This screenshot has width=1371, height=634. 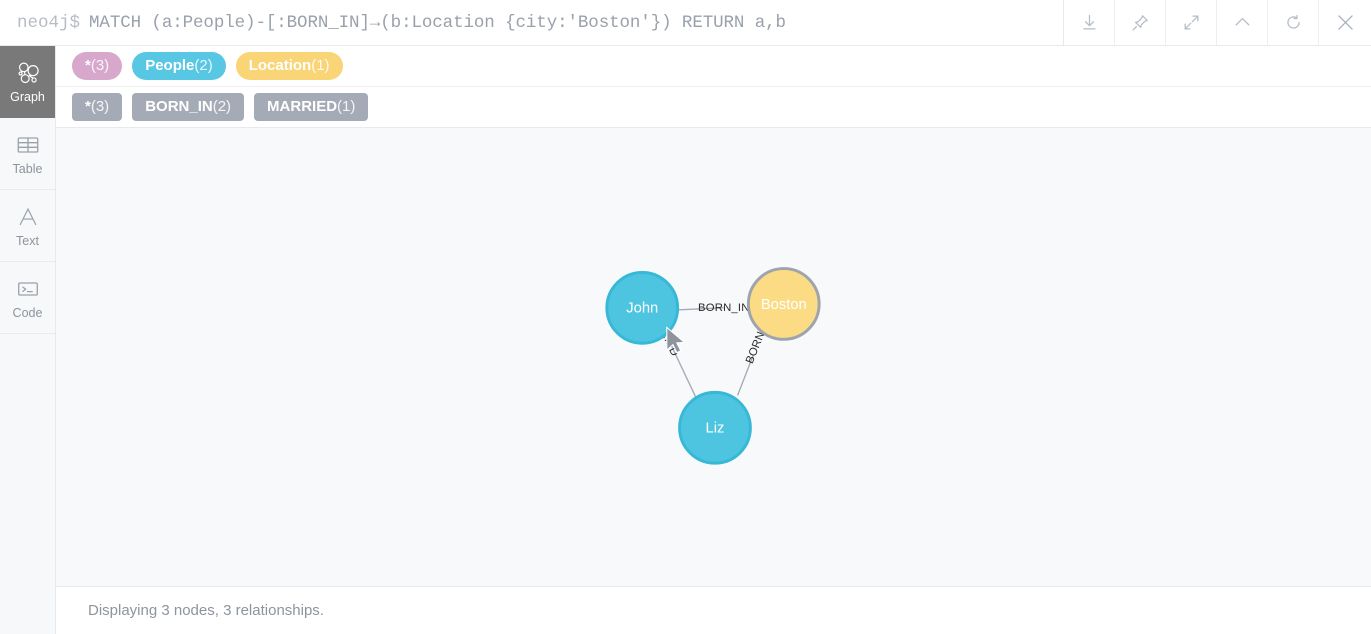 I want to click on sidebar-item-graph: Graph, so click(x=27, y=82).